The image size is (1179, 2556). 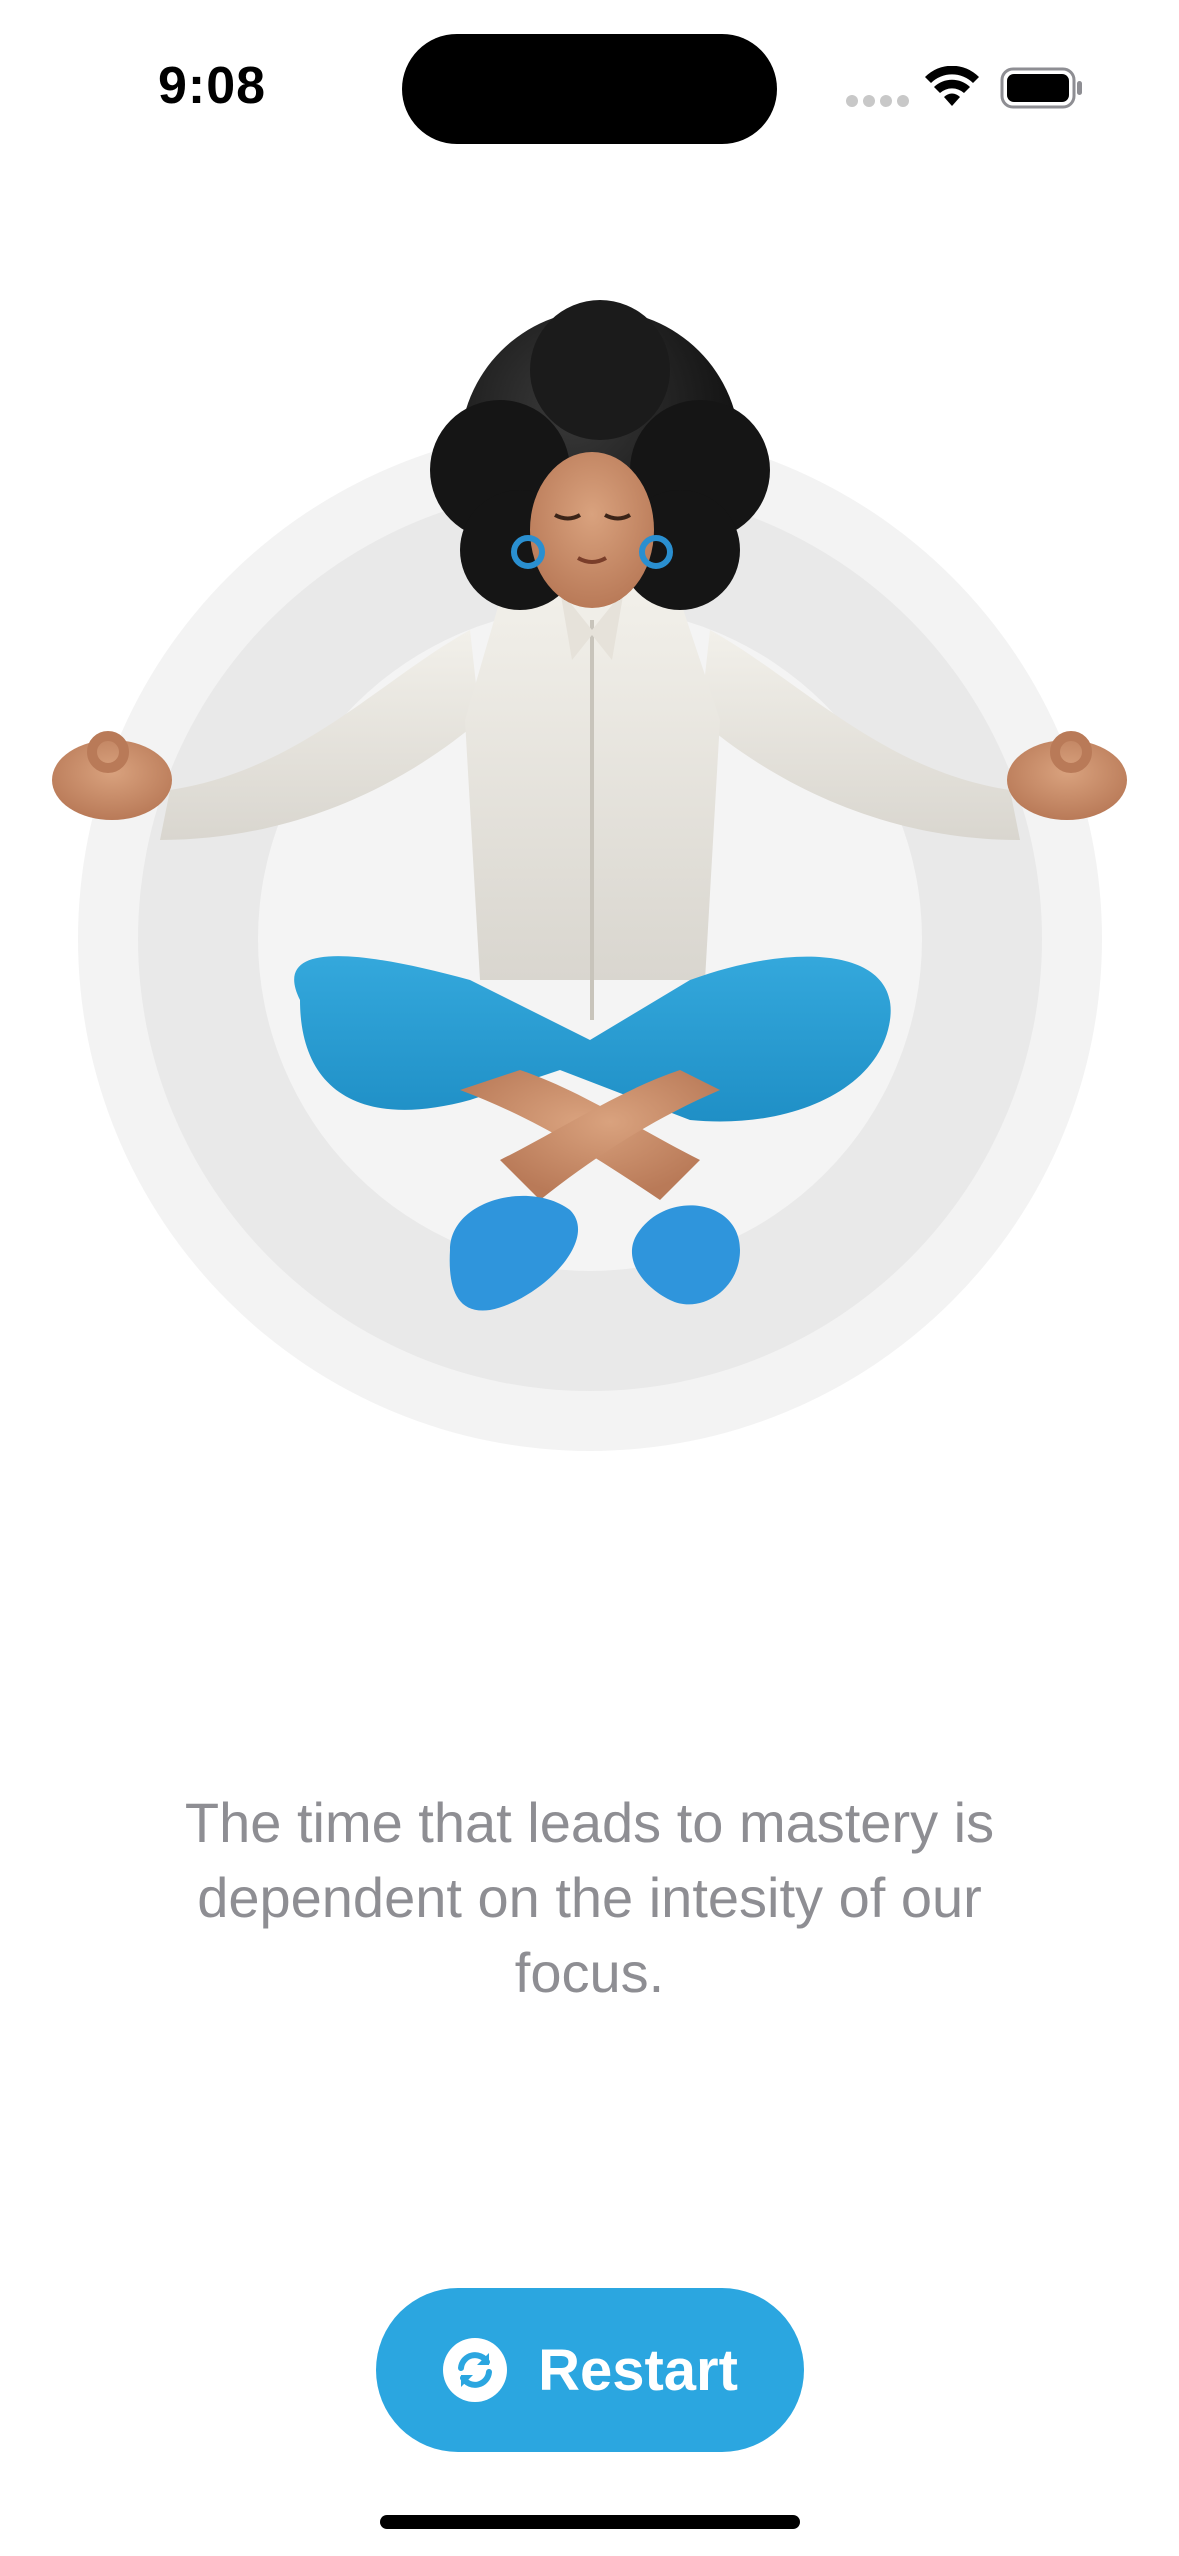 I want to click on restart-button: Restart, so click(x=590, y=2370).